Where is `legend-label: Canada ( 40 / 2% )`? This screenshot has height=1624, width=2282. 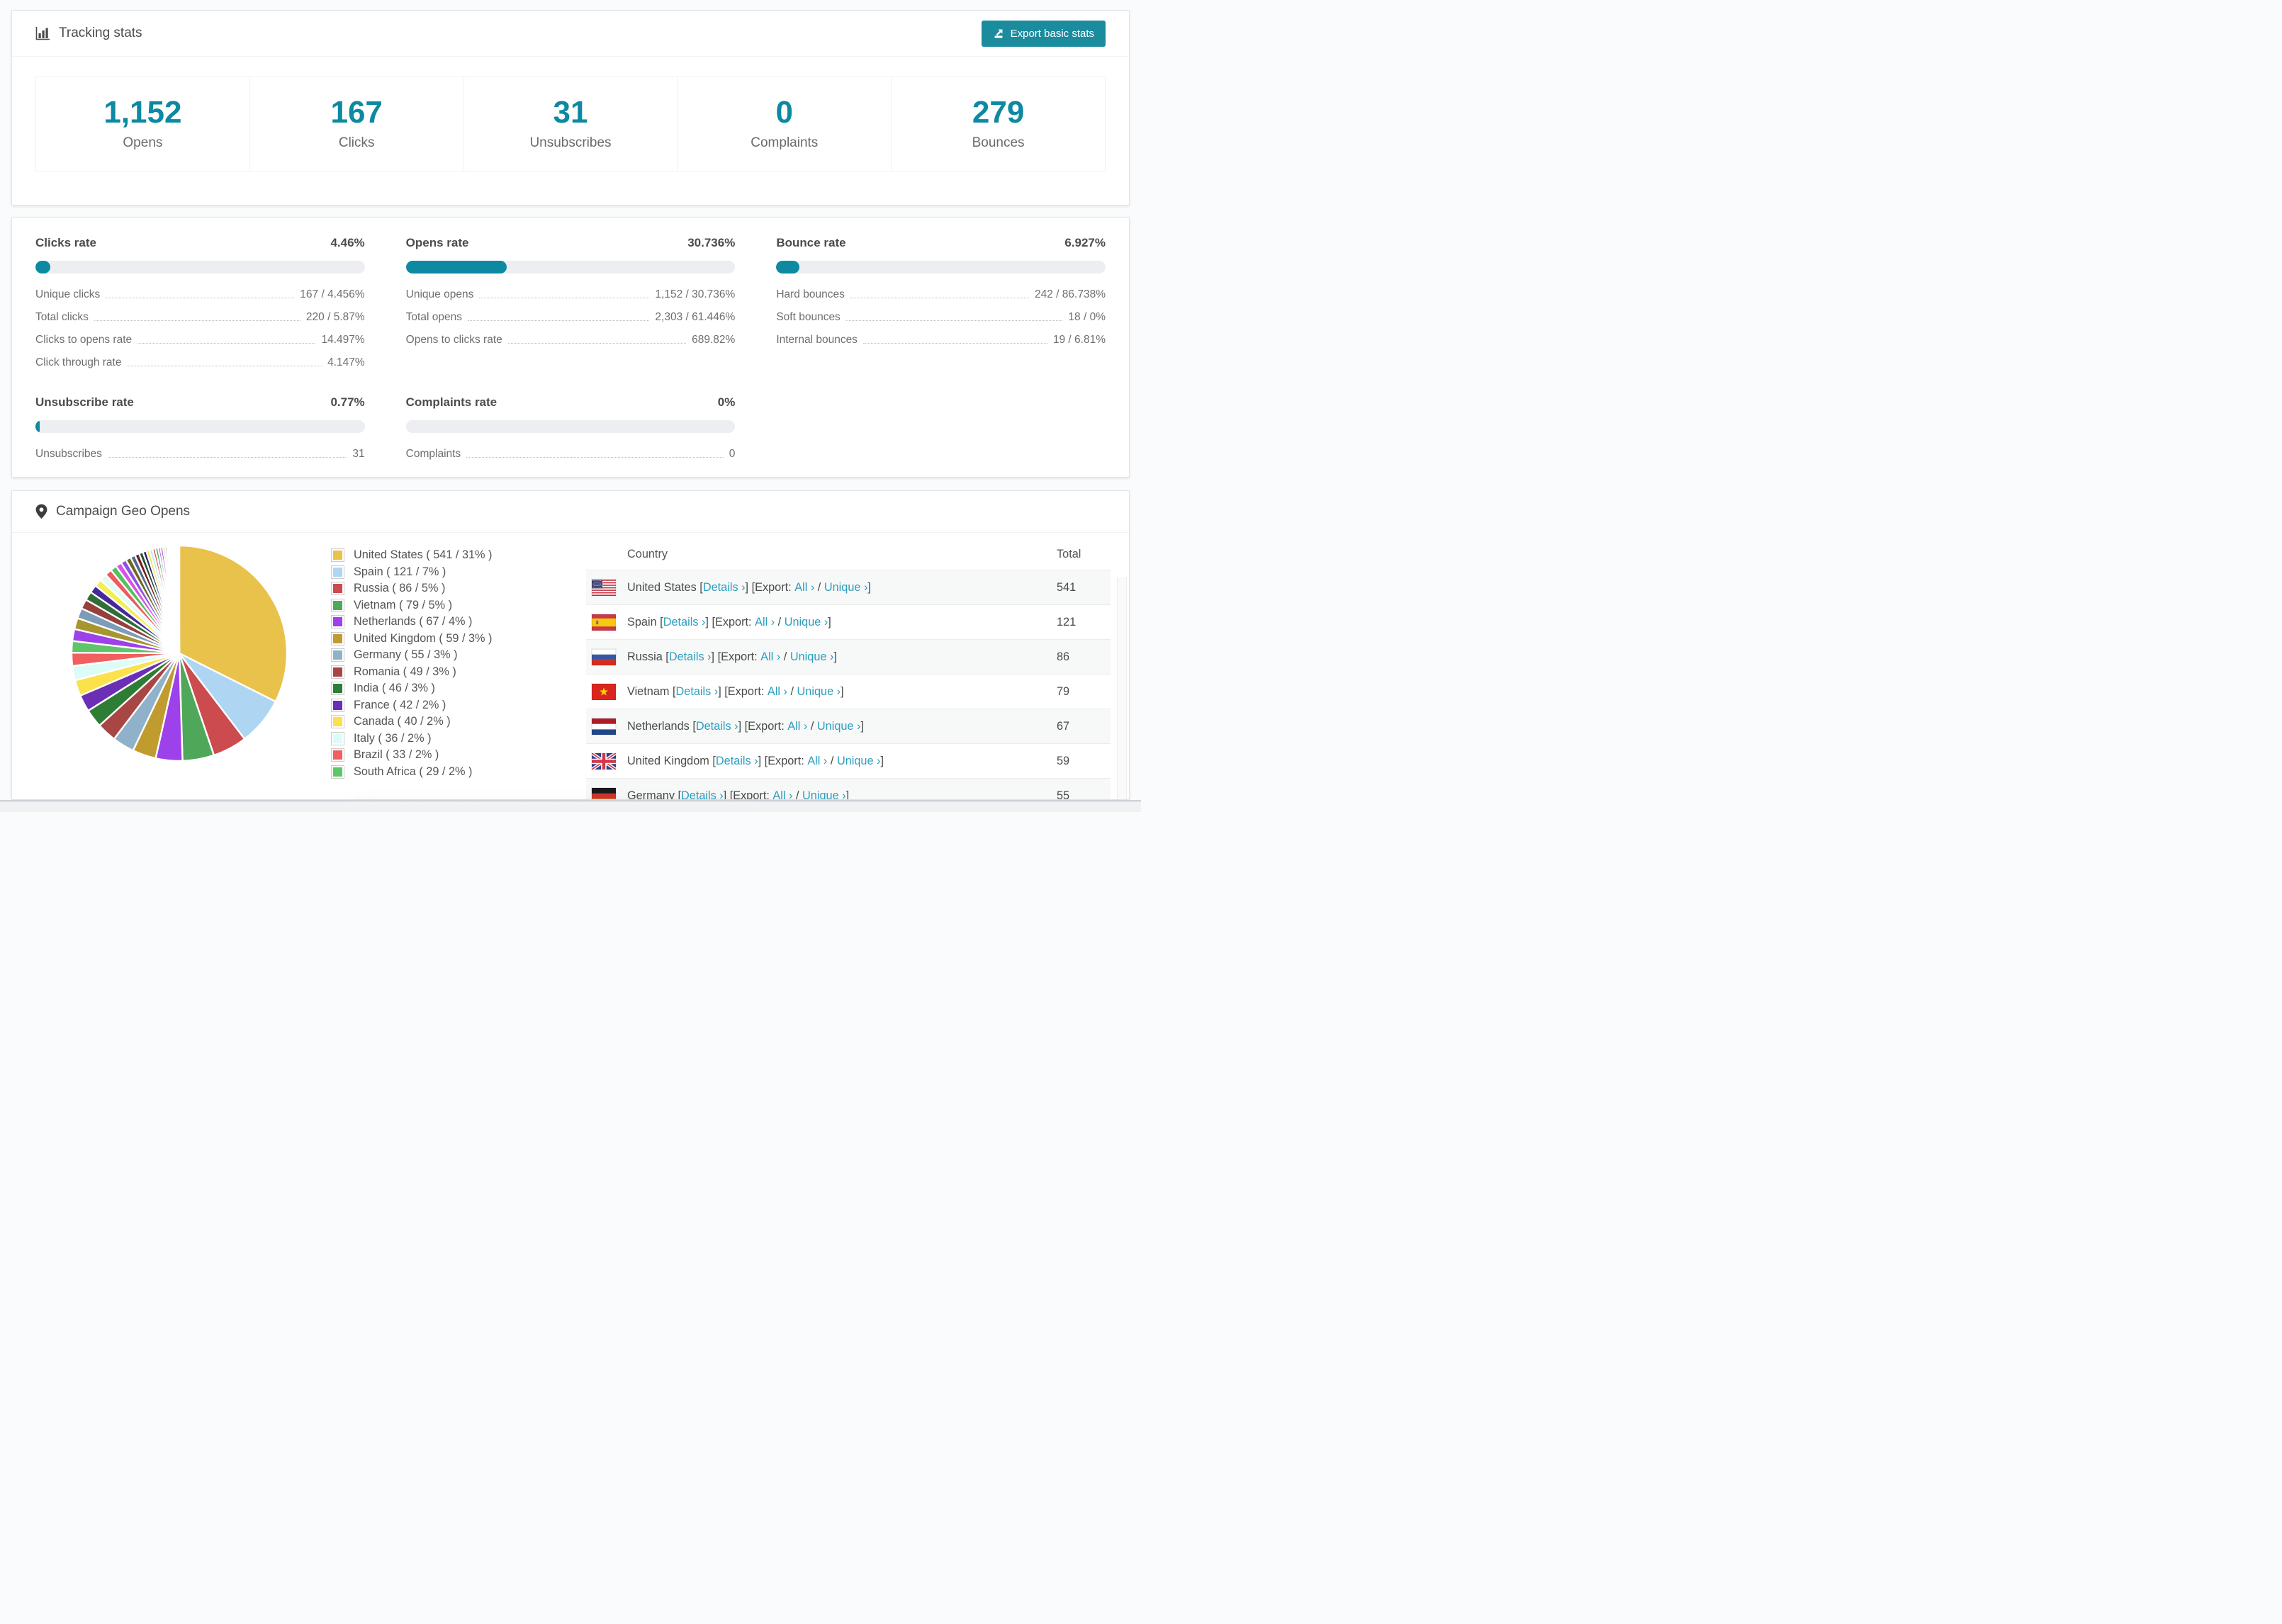 legend-label: Canada ( 40 / 2% ) is located at coordinates (402, 721).